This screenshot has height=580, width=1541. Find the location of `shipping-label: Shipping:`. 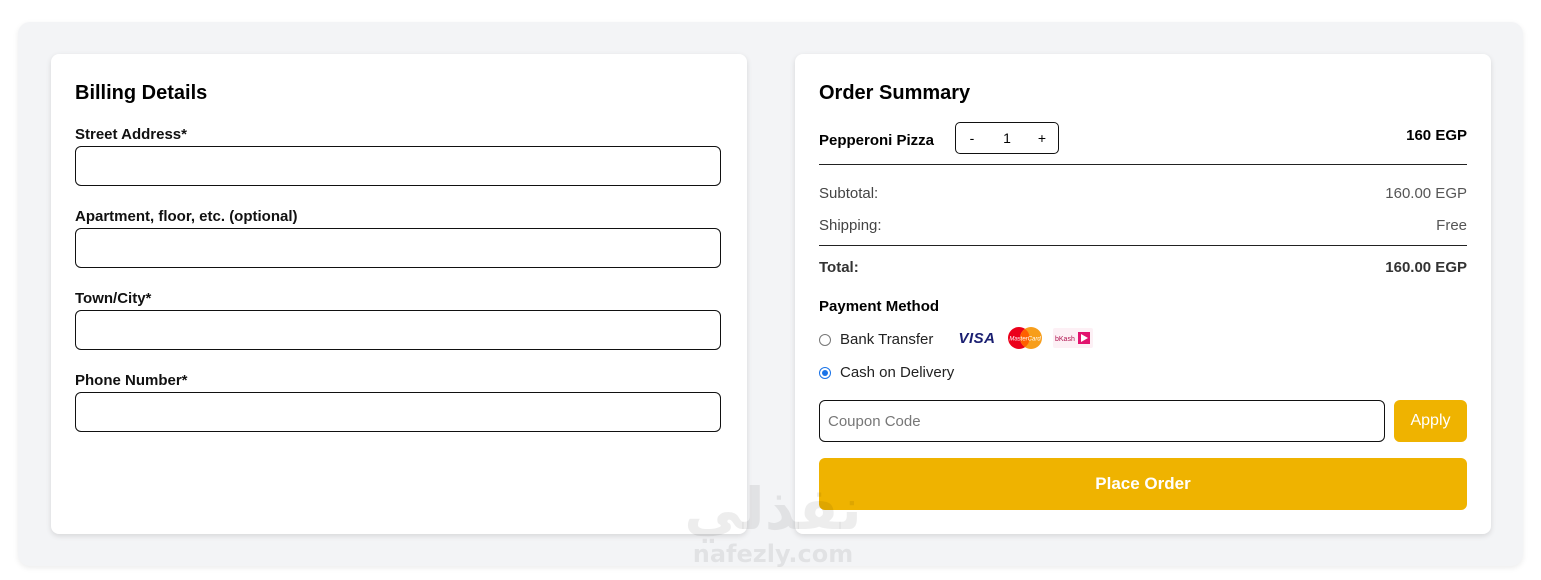

shipping-label: Shipping: is located at coordinates (850, 225).